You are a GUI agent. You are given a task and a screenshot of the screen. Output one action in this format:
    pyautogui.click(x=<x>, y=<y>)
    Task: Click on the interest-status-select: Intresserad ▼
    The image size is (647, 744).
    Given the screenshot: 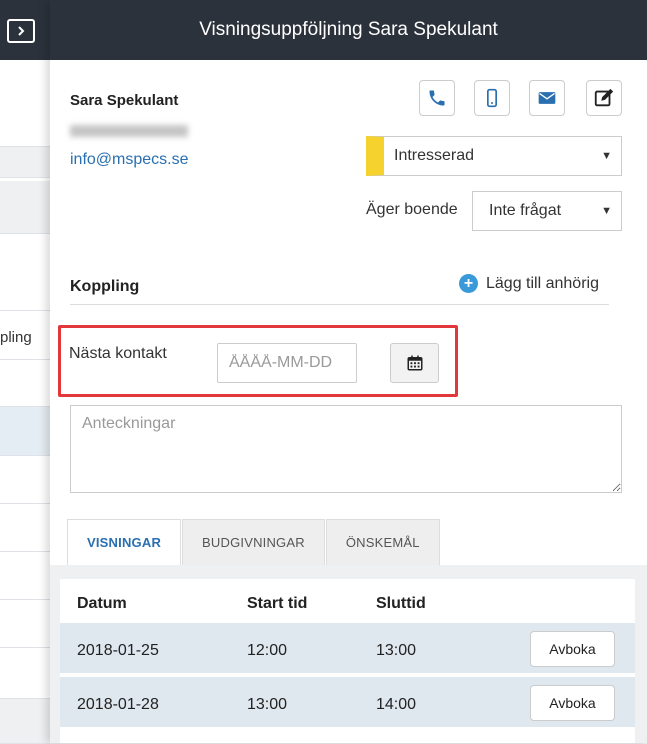 What is the action you would take?
    pyautogui.click(x=494, y=156)
    